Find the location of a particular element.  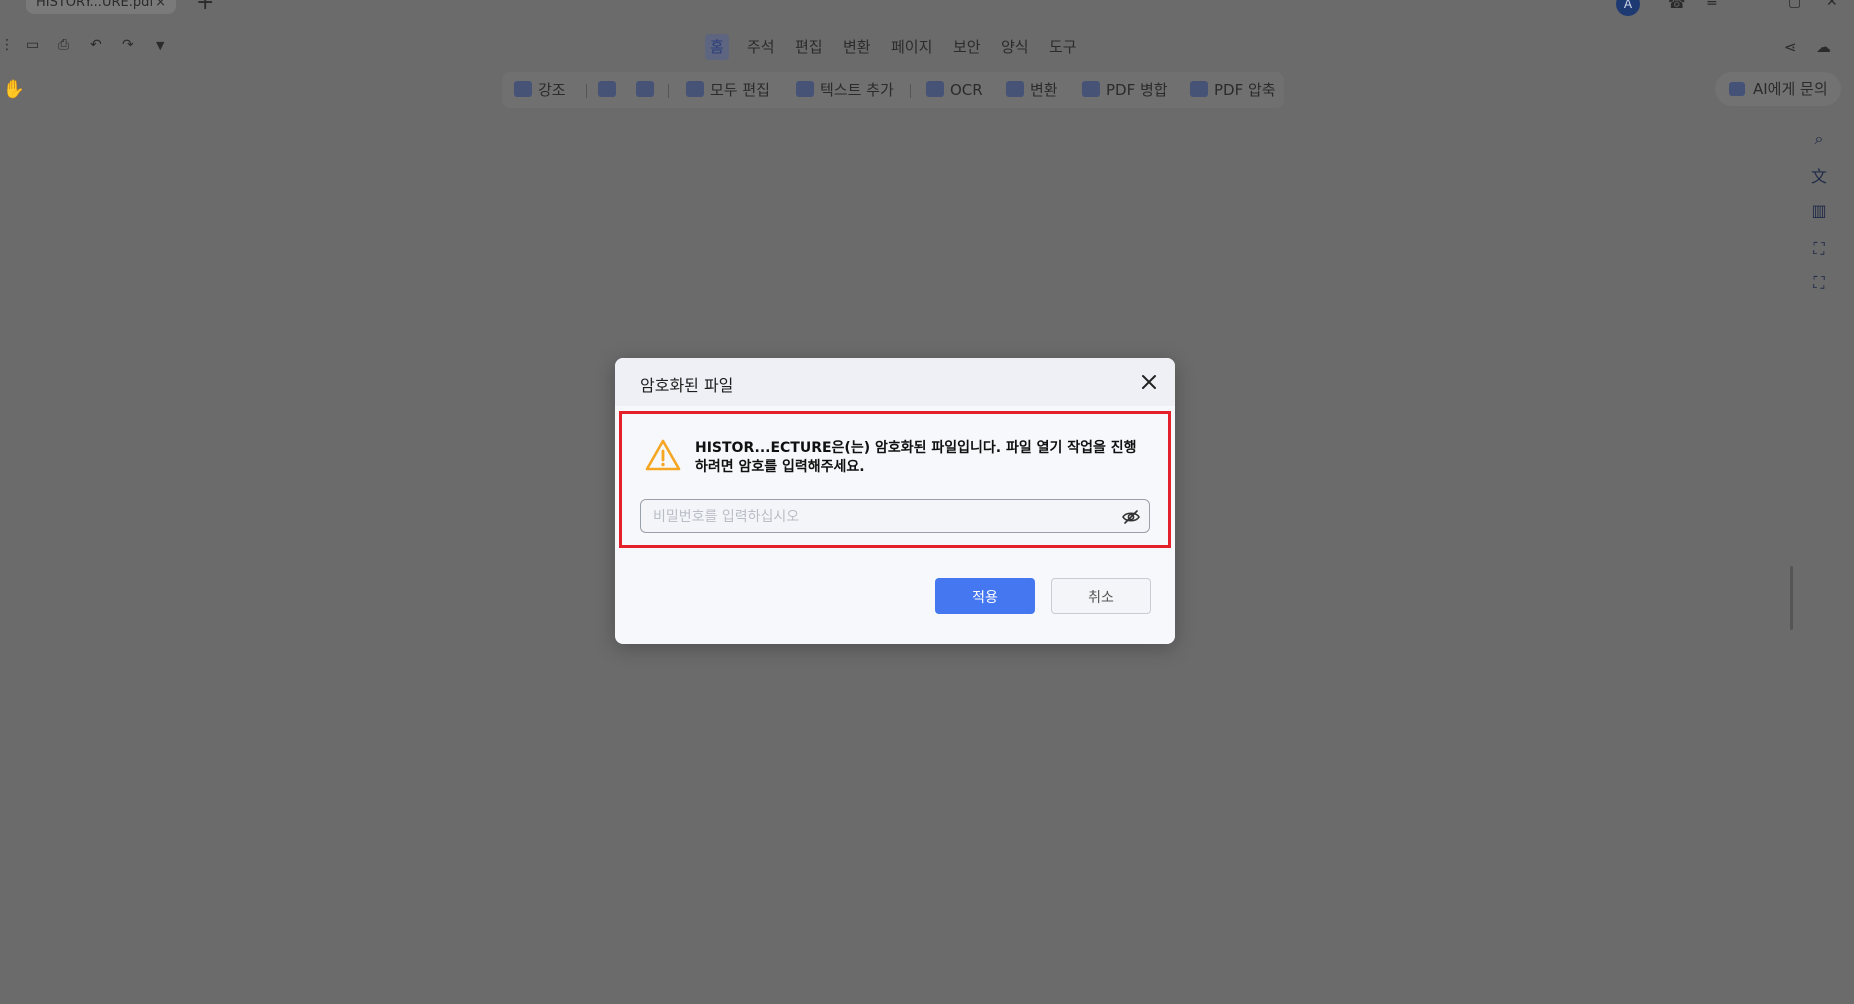

password-input is located at coordinates (883, 517).